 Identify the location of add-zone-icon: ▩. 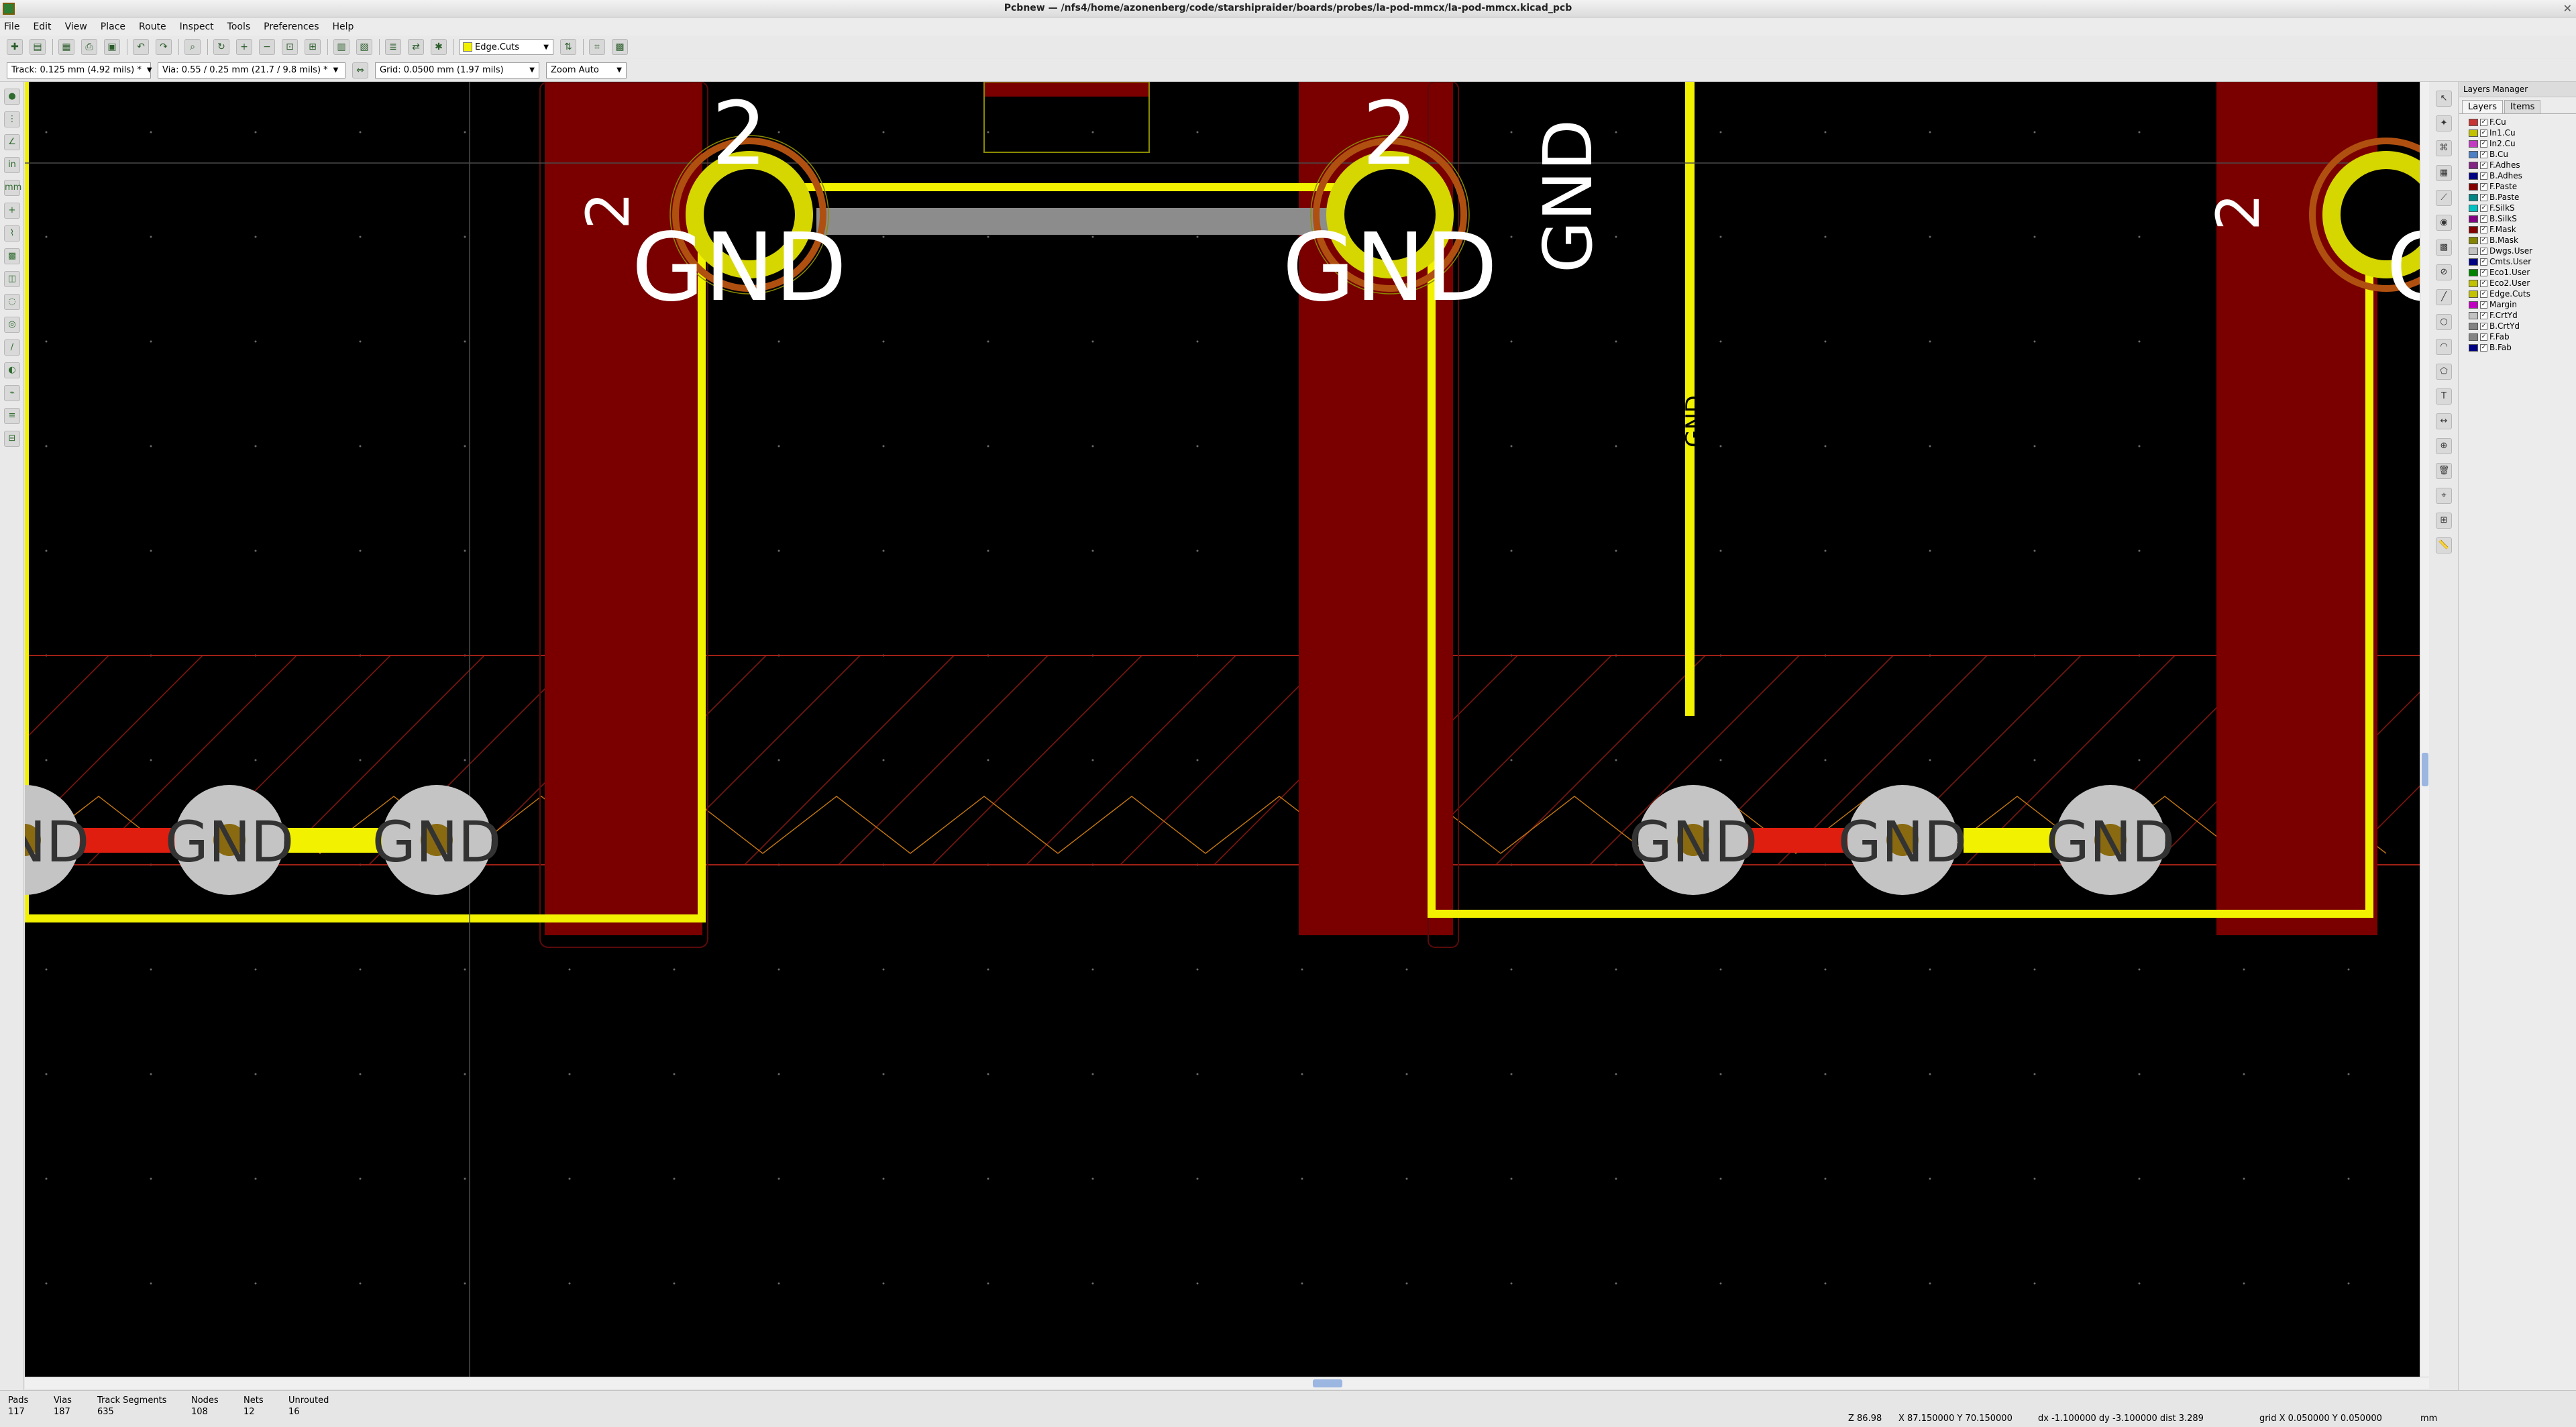
(2444, 248).